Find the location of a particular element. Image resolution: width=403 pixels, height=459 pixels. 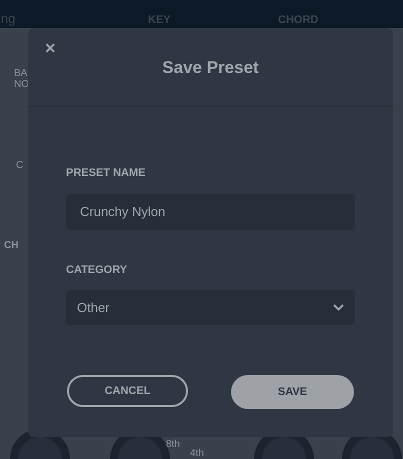

field-label: PRESET NAME is located at coordinates (106, 173).